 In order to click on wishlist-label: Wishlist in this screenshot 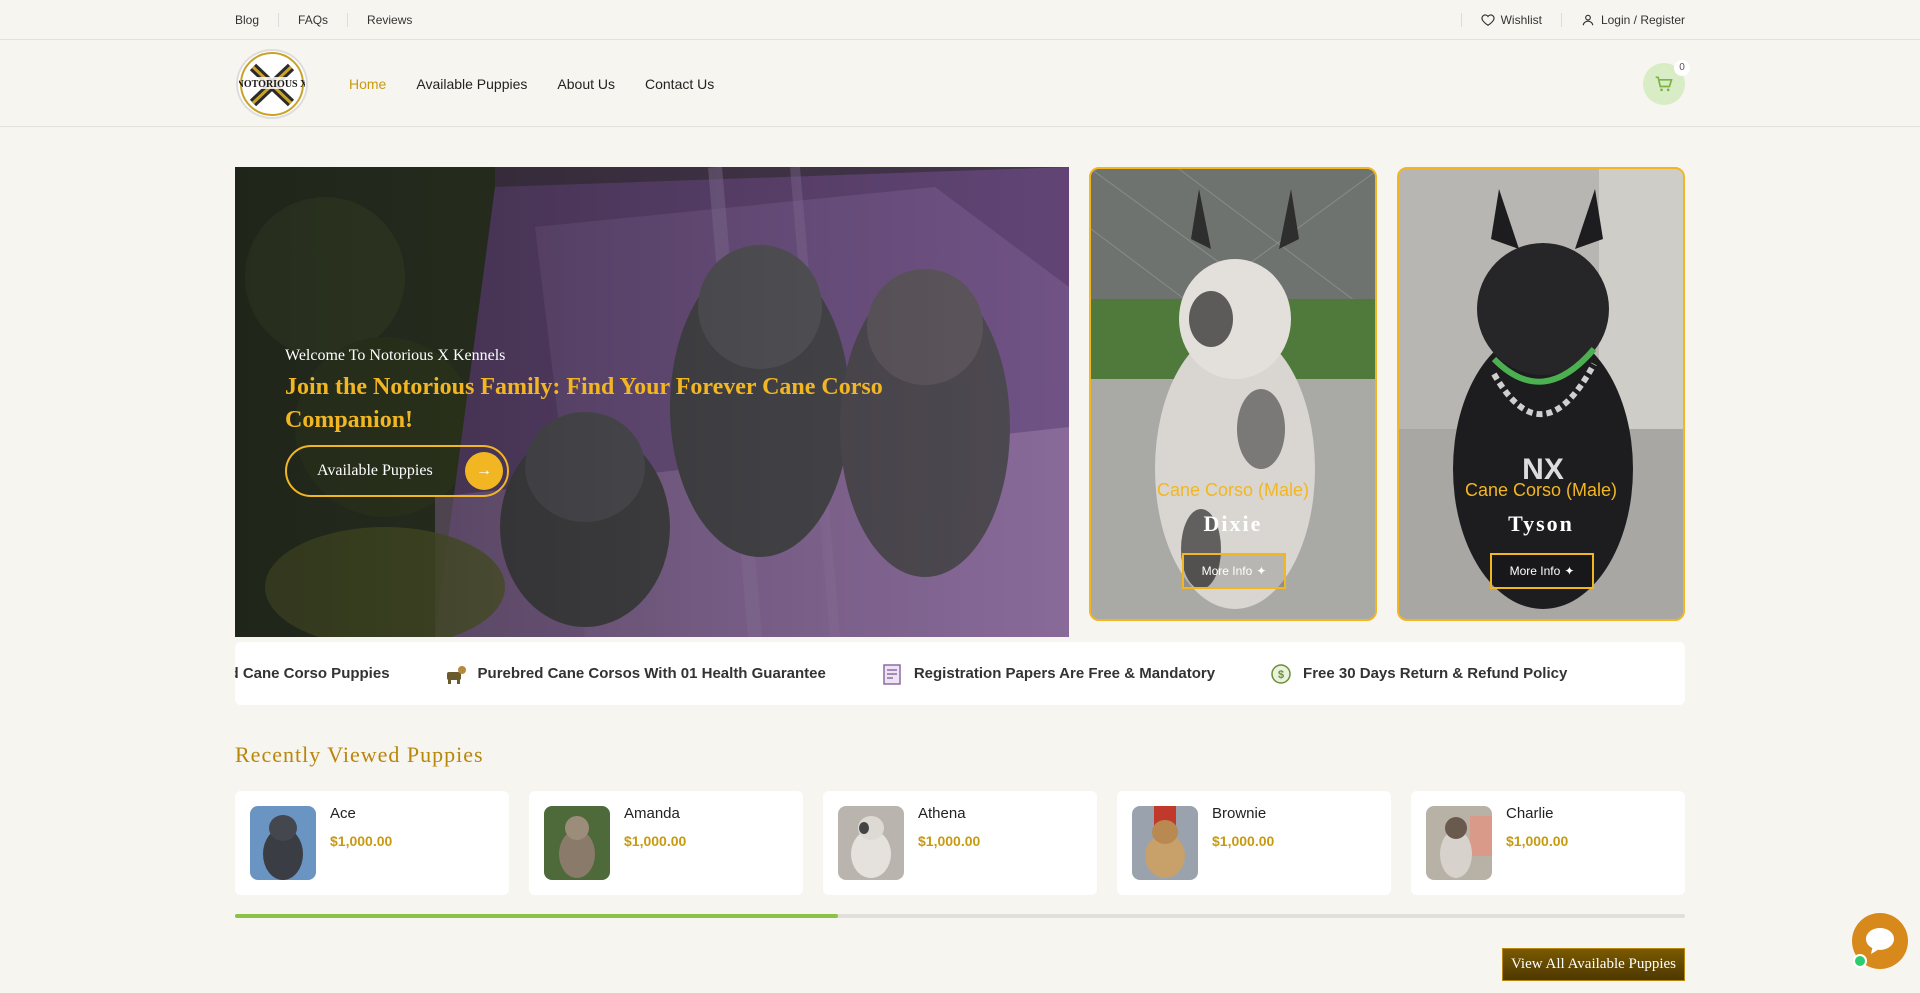, I will do `click(1521, 20)`.